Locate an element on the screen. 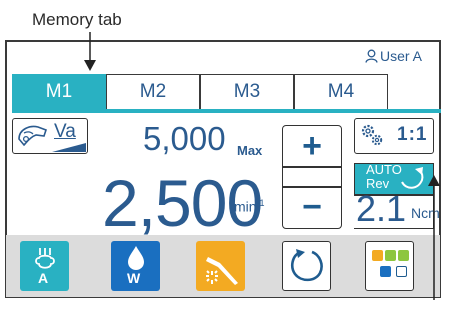  timer-mini-icon is located at coordinates (390, 255).